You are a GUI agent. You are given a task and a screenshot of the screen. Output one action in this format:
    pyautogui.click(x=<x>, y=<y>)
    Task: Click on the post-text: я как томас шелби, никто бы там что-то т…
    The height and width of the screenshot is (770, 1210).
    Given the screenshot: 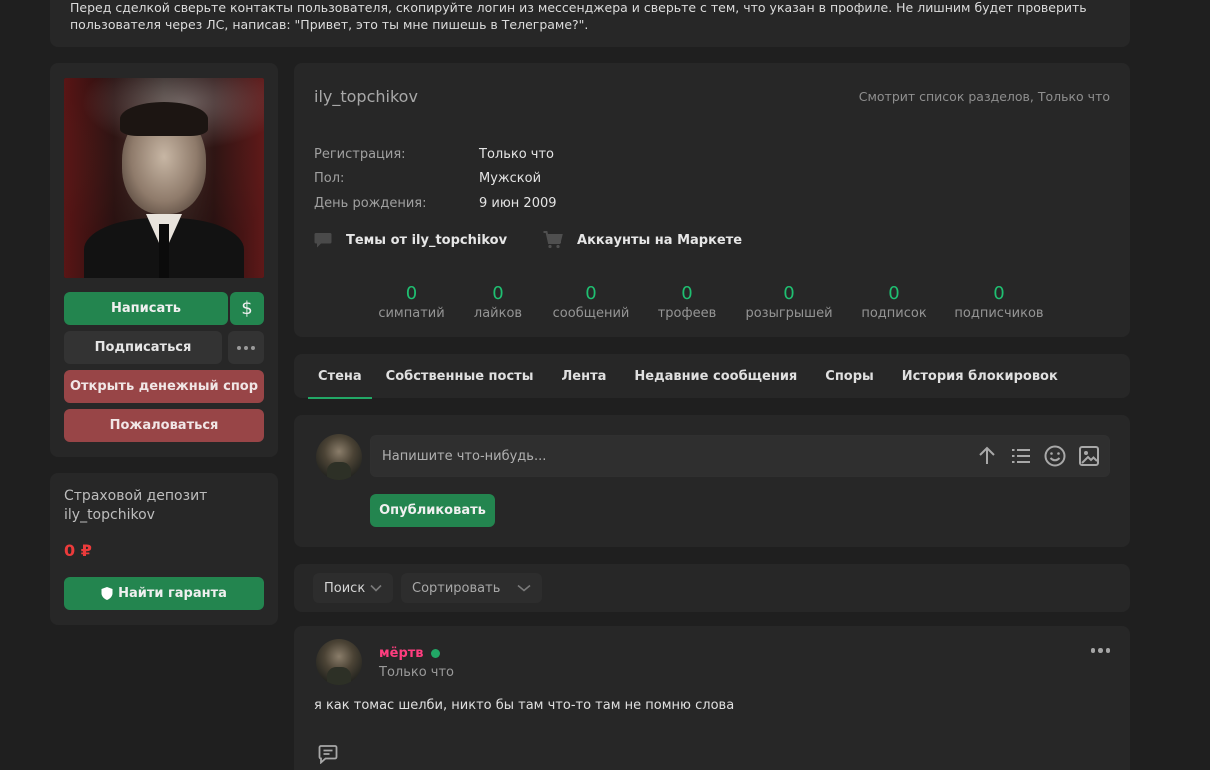 What is the action you would take?
    pyautogui.click(x=524, y=705)
    